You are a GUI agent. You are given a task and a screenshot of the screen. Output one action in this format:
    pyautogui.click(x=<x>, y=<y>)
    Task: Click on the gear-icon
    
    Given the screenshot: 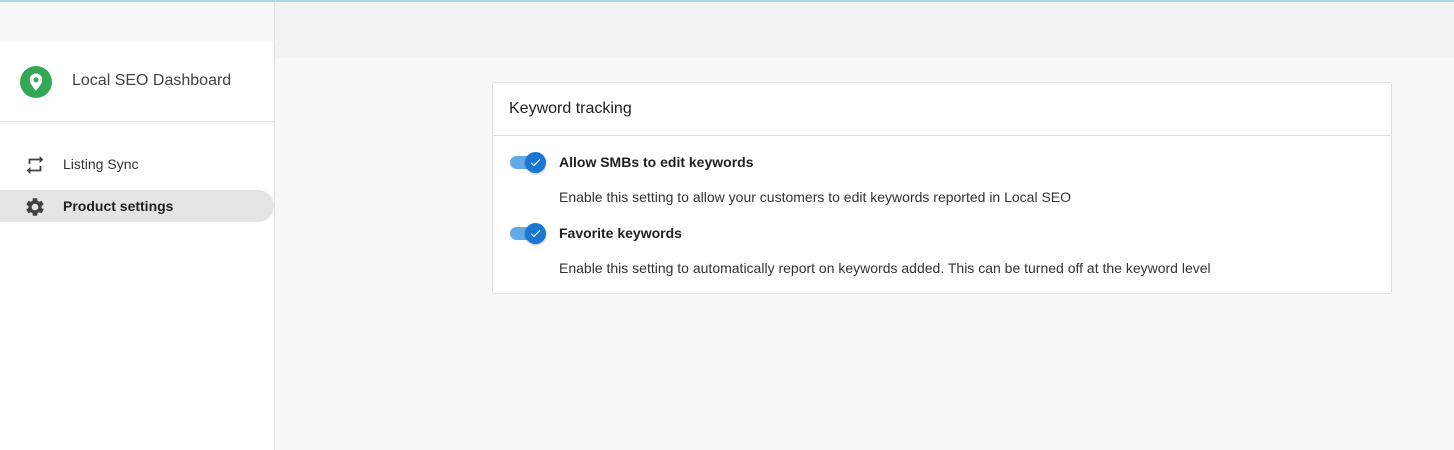 What is the action you would take?
    pyautogui.click(x=35, y=207)
    